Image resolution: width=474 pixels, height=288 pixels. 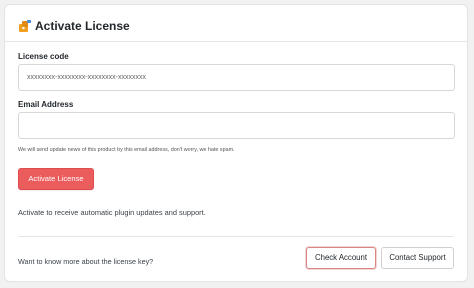 What do you see at coordinates (46, 104) in the screenshot?
I see `email-address-label: Email Address` at bounding box center [46, 104].